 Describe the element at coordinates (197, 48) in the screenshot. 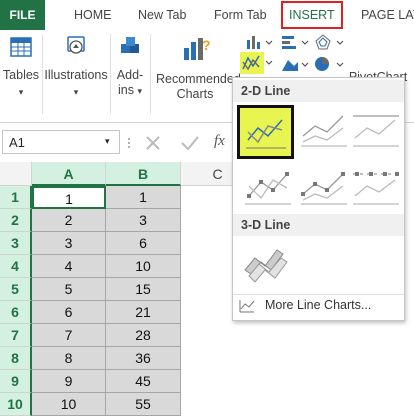

I see `recommended-charts-icon: ?` at that location.